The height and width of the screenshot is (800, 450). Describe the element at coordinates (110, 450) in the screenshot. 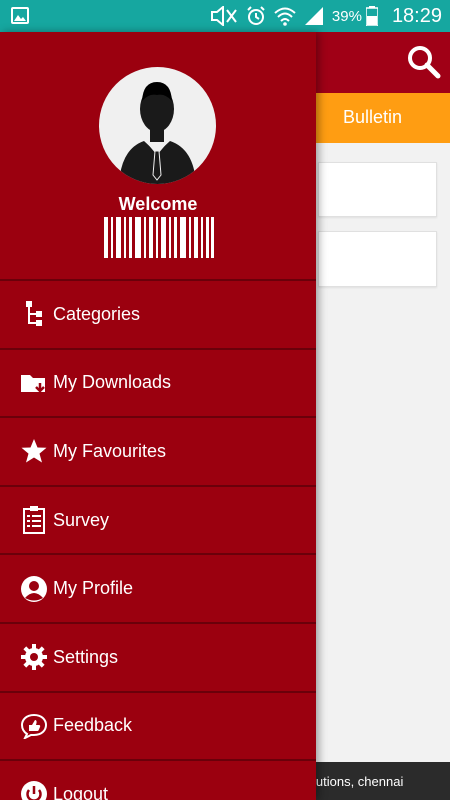

I see `menu-item-label: My Favourites` at that location.